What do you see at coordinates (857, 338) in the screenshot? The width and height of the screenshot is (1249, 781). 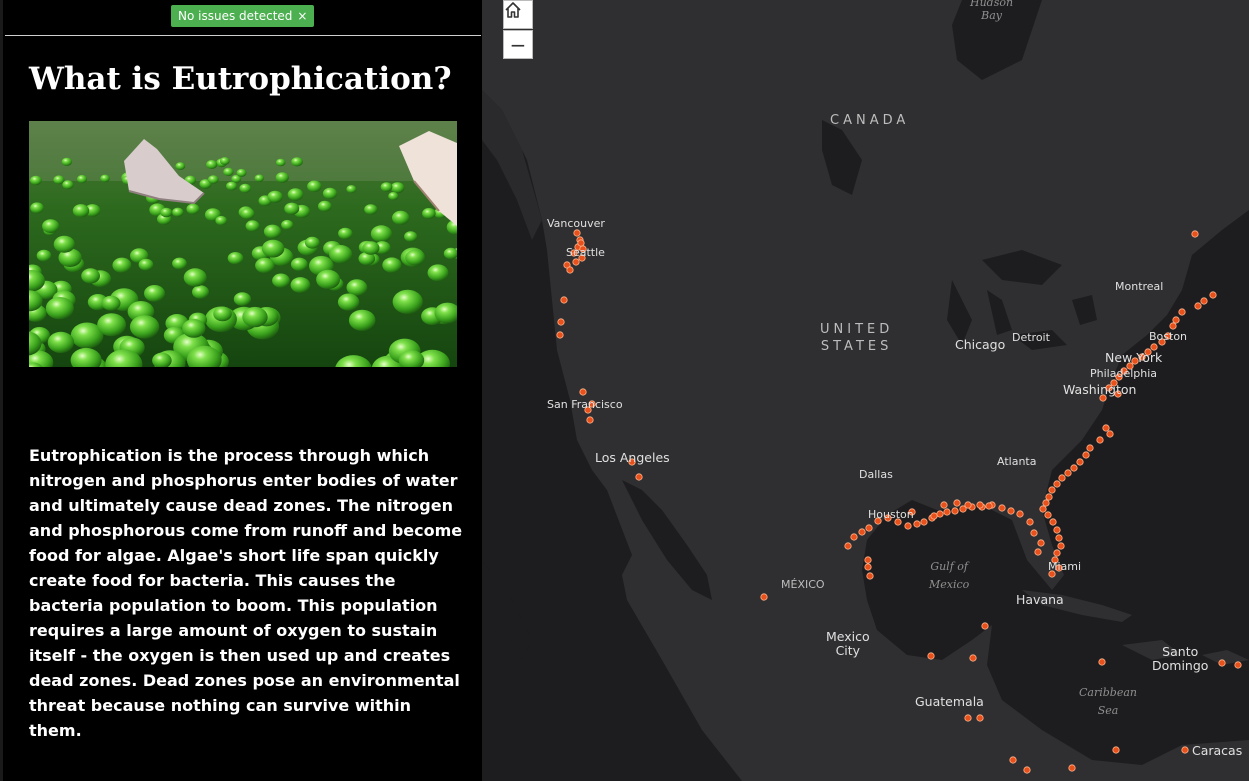 I see `united-states-label: UNITED STATES` at bounding box center [857, 338].